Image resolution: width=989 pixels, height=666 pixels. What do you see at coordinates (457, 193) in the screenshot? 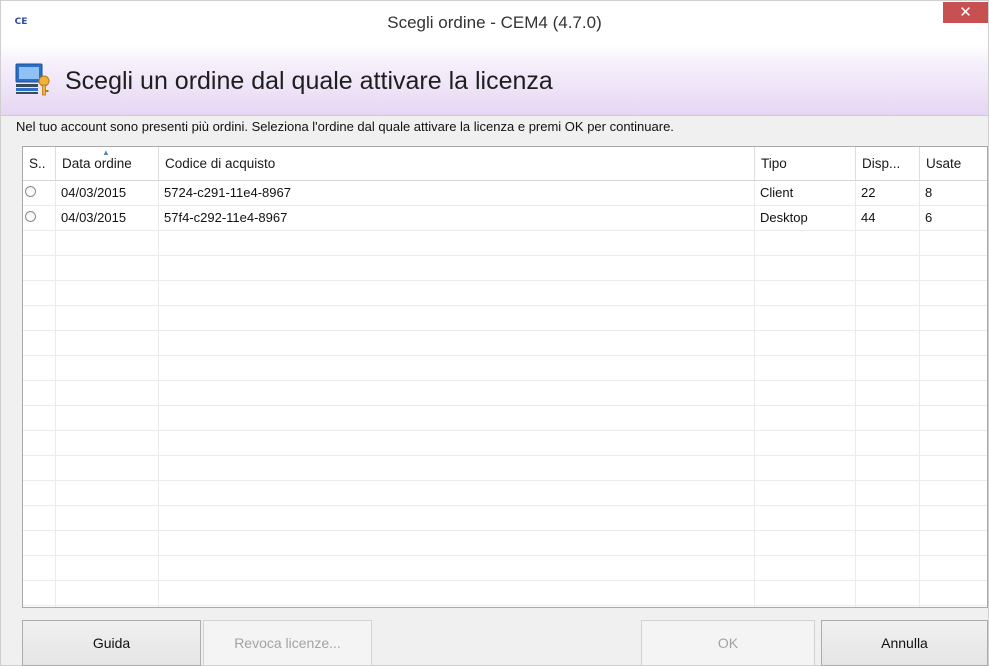
I see `code-cell: 5724-c291-11e4-8967` at bounding box center [457, 193].